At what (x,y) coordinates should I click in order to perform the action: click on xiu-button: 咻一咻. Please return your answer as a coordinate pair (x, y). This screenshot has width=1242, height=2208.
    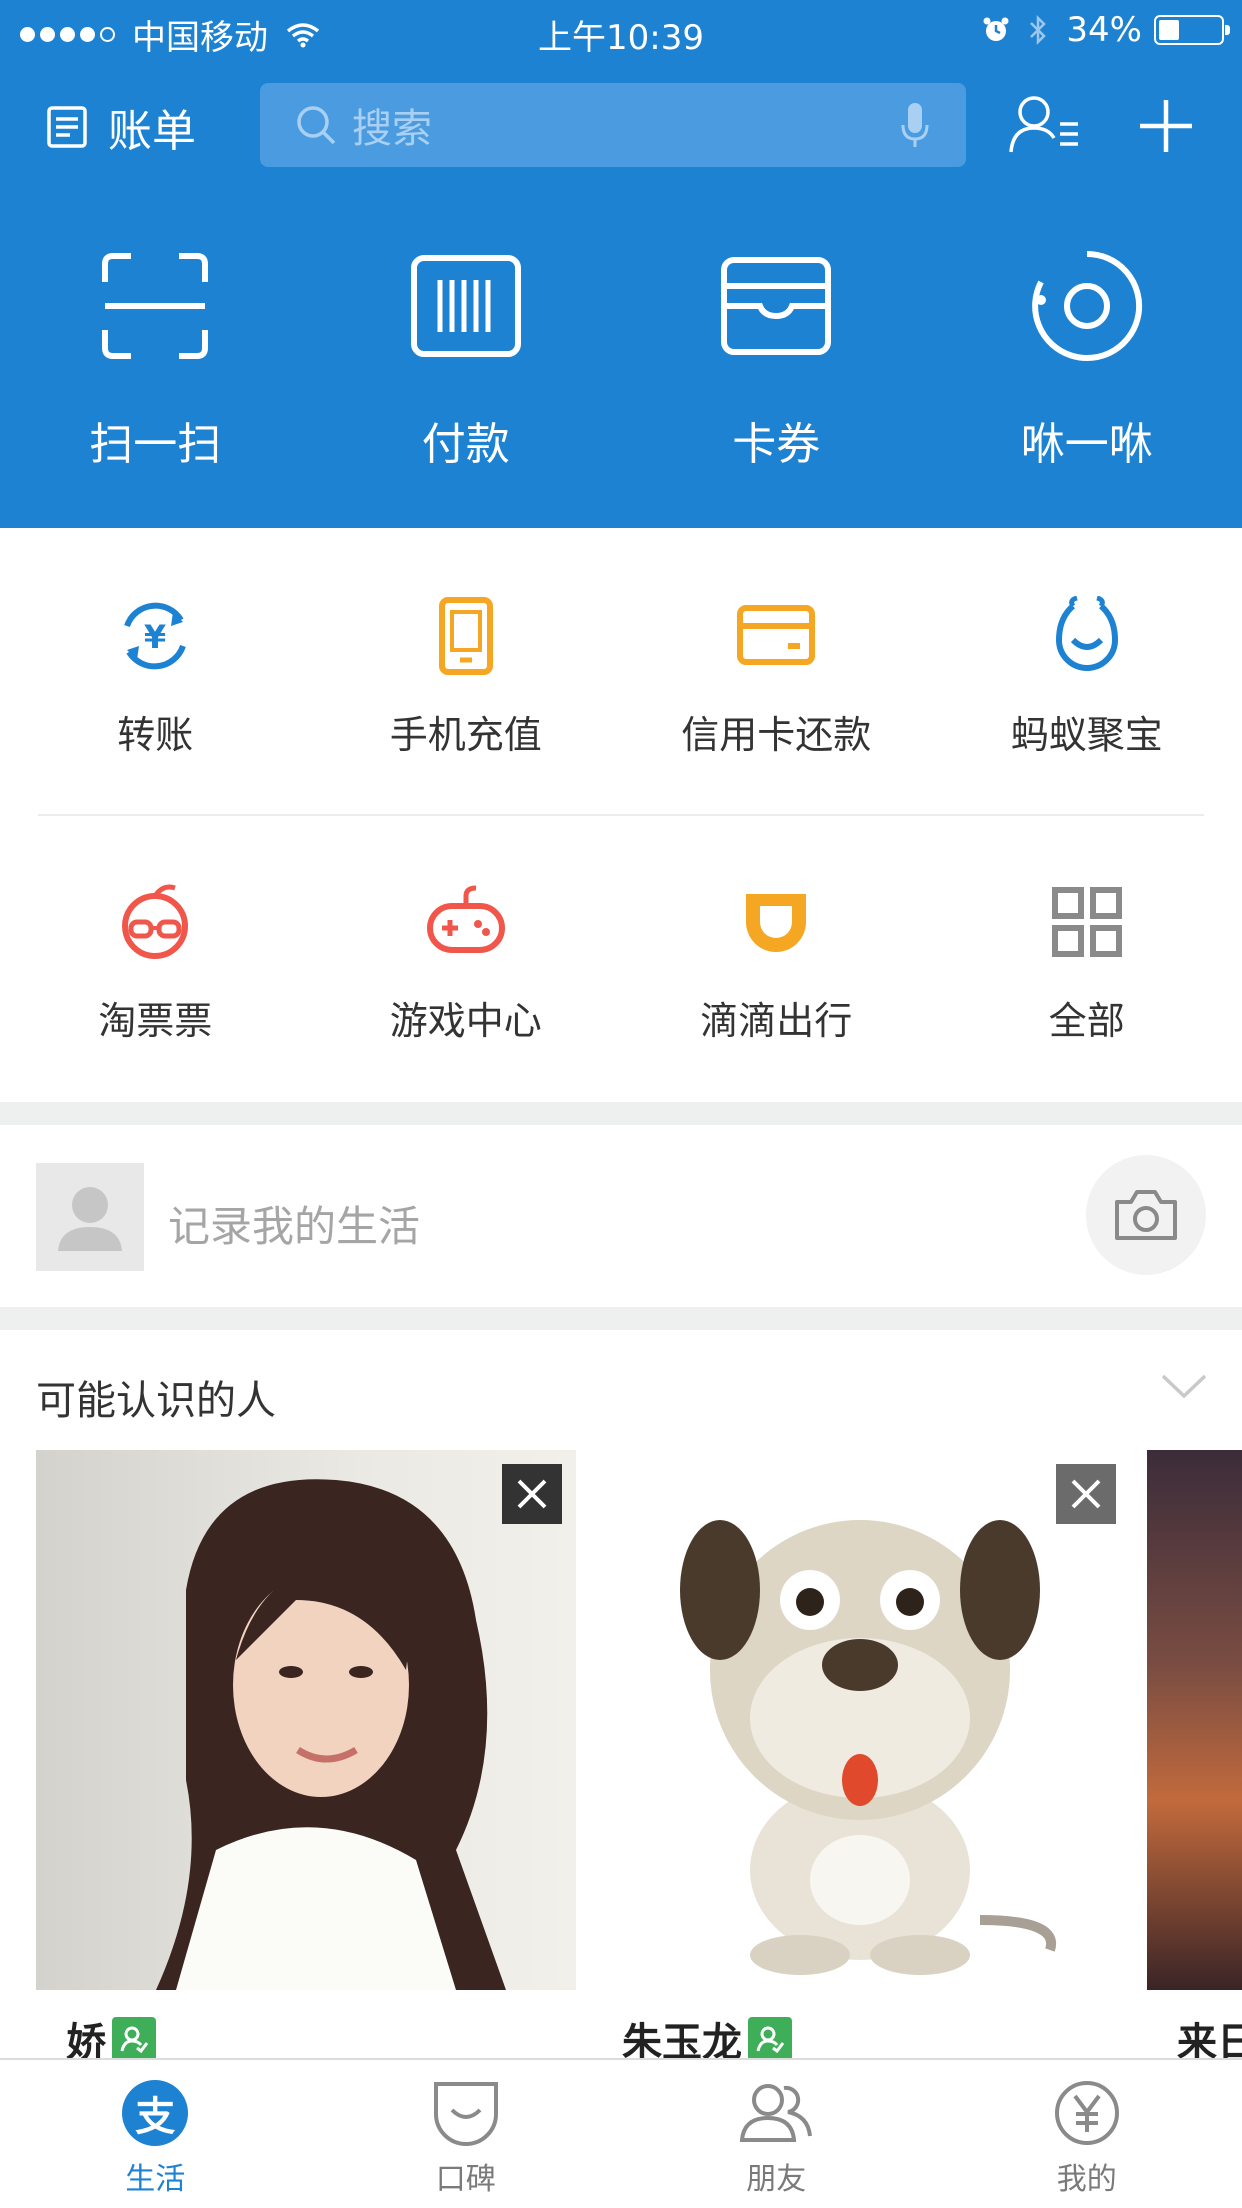
    Looking at the image, I should click on (1087, 361).